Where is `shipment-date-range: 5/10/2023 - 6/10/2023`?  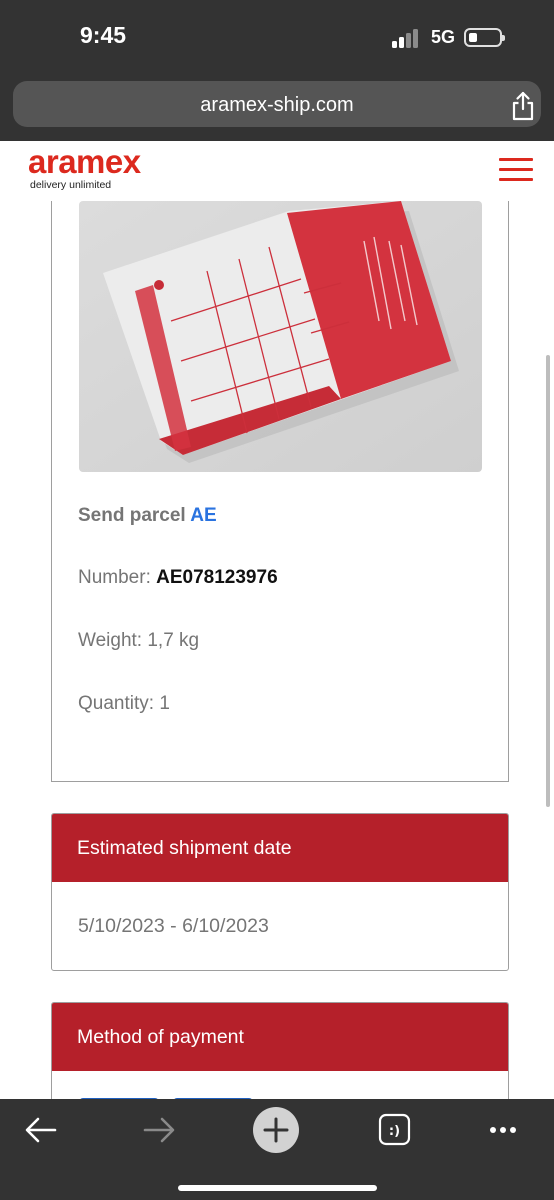 shipment-date-range: 5/10/2023 - 6/10/2023 is located at coordinates (173, 926).